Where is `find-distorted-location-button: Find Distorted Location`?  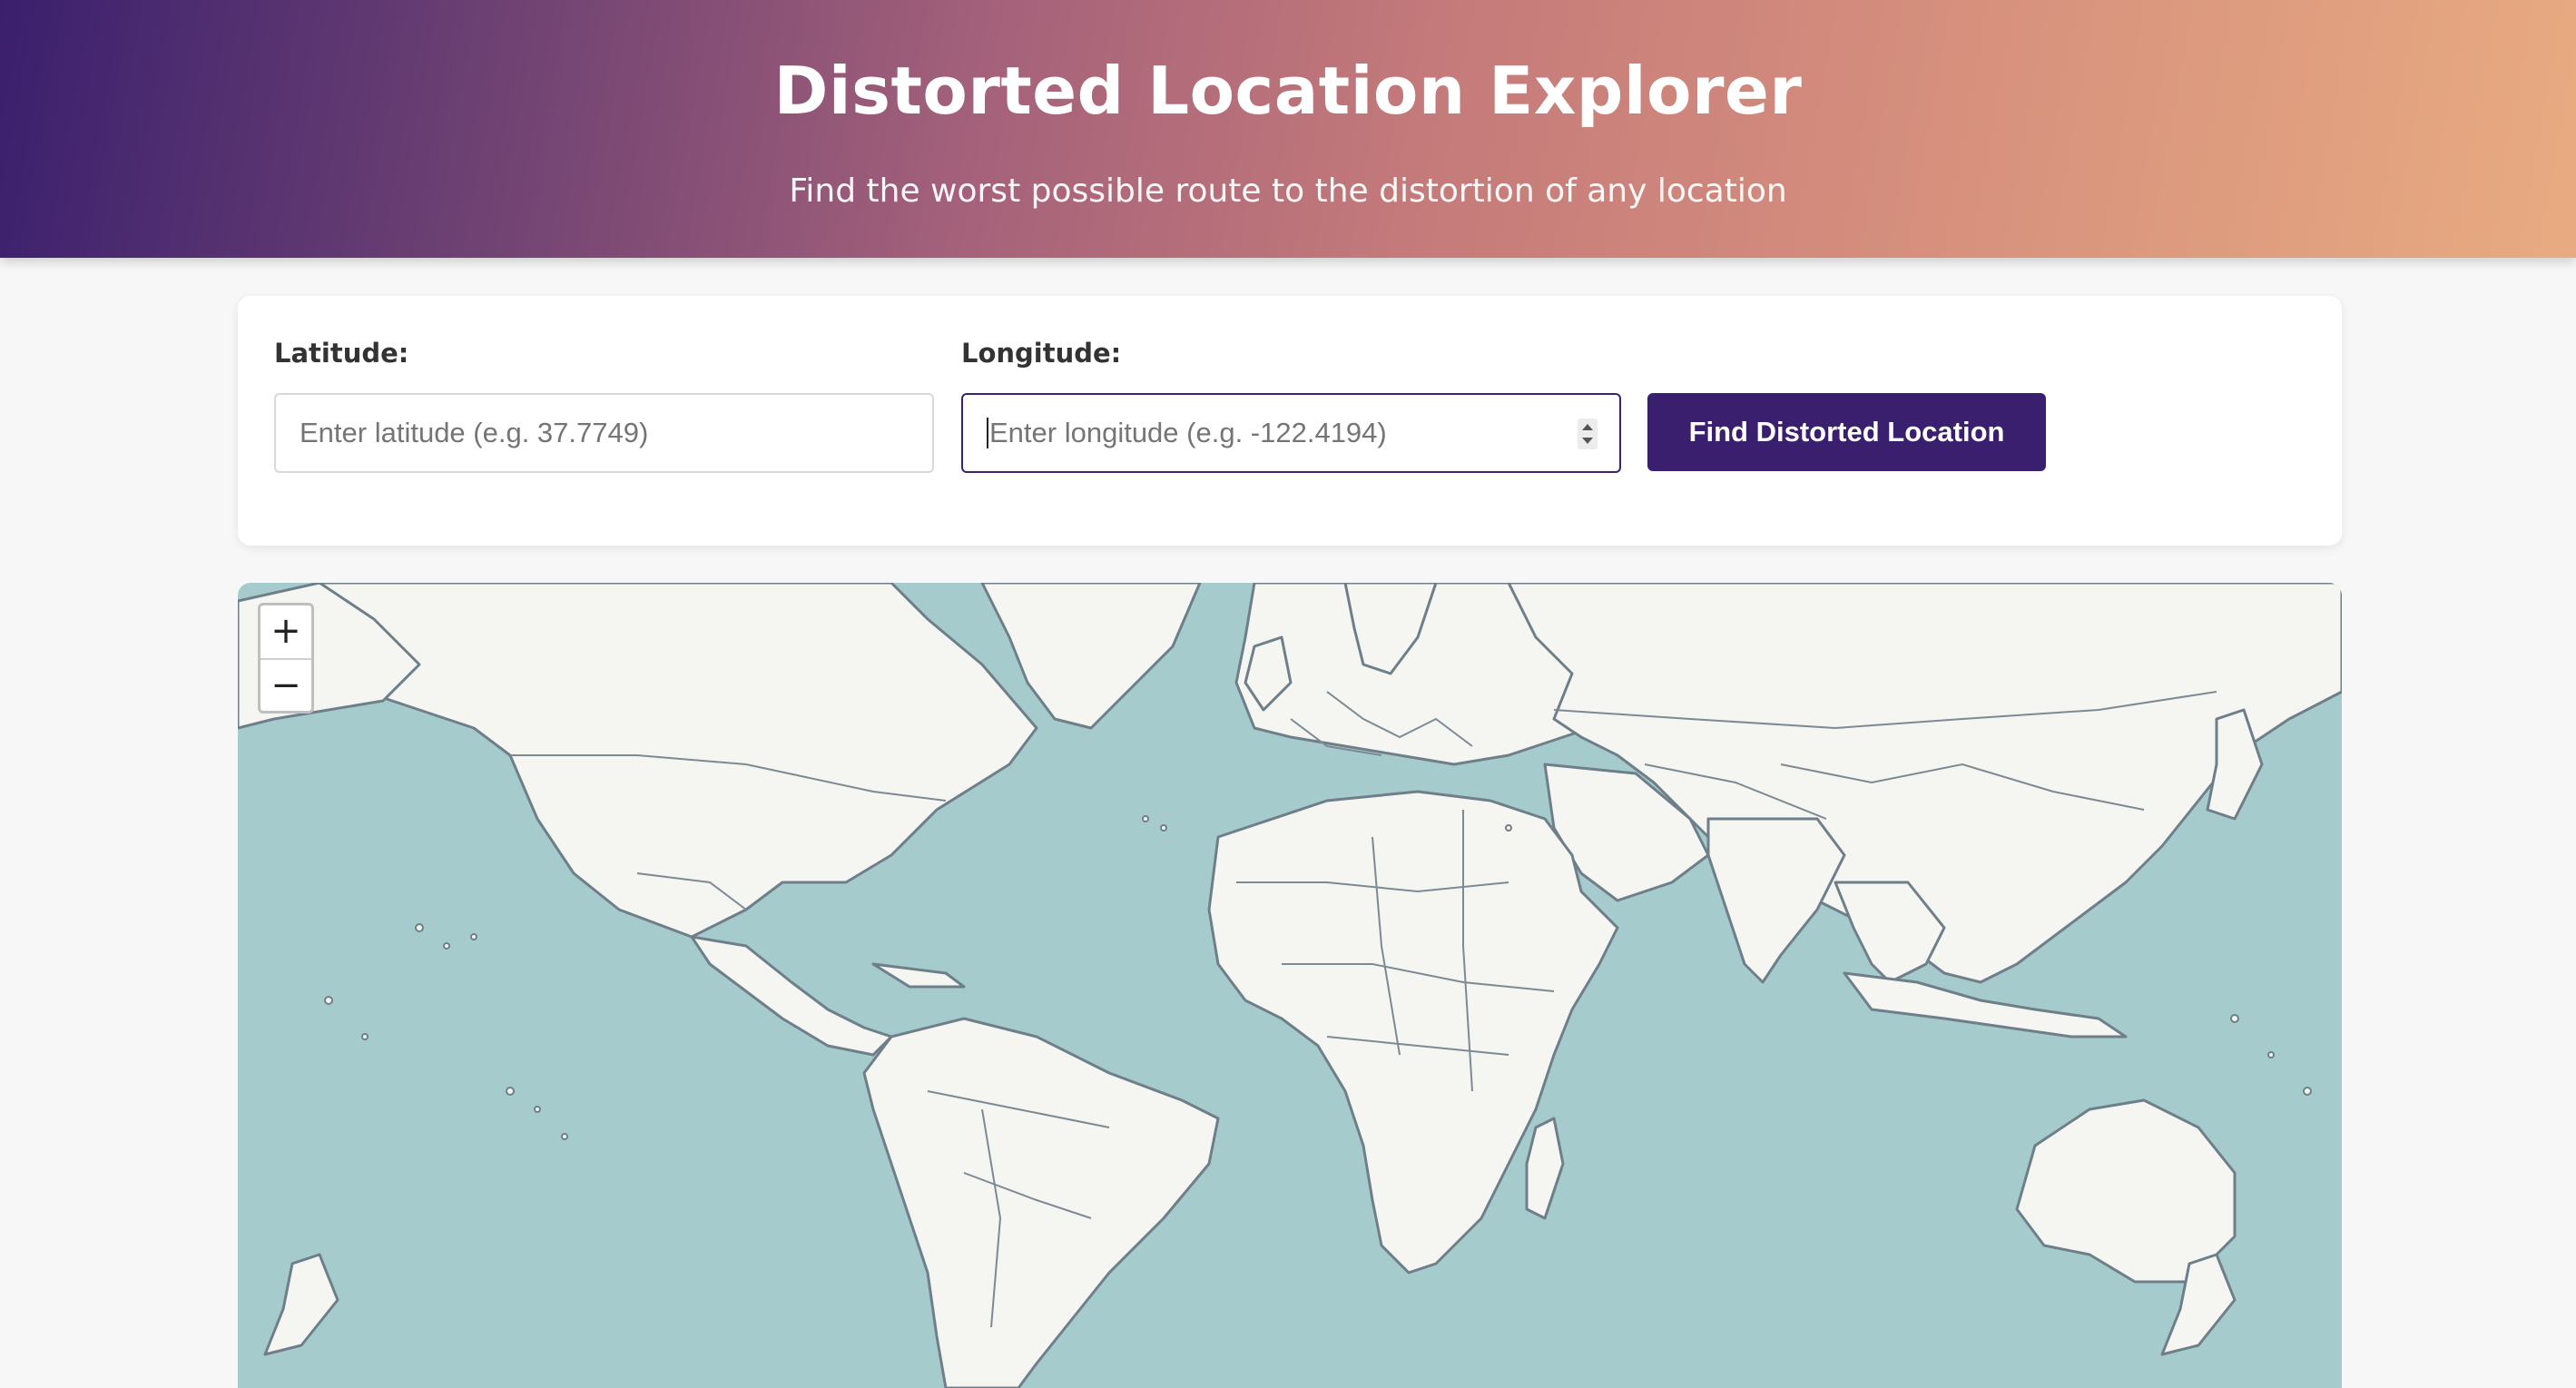
find-distorted-location-button: Find Distorted Location is located at coordinates (1846, 432).